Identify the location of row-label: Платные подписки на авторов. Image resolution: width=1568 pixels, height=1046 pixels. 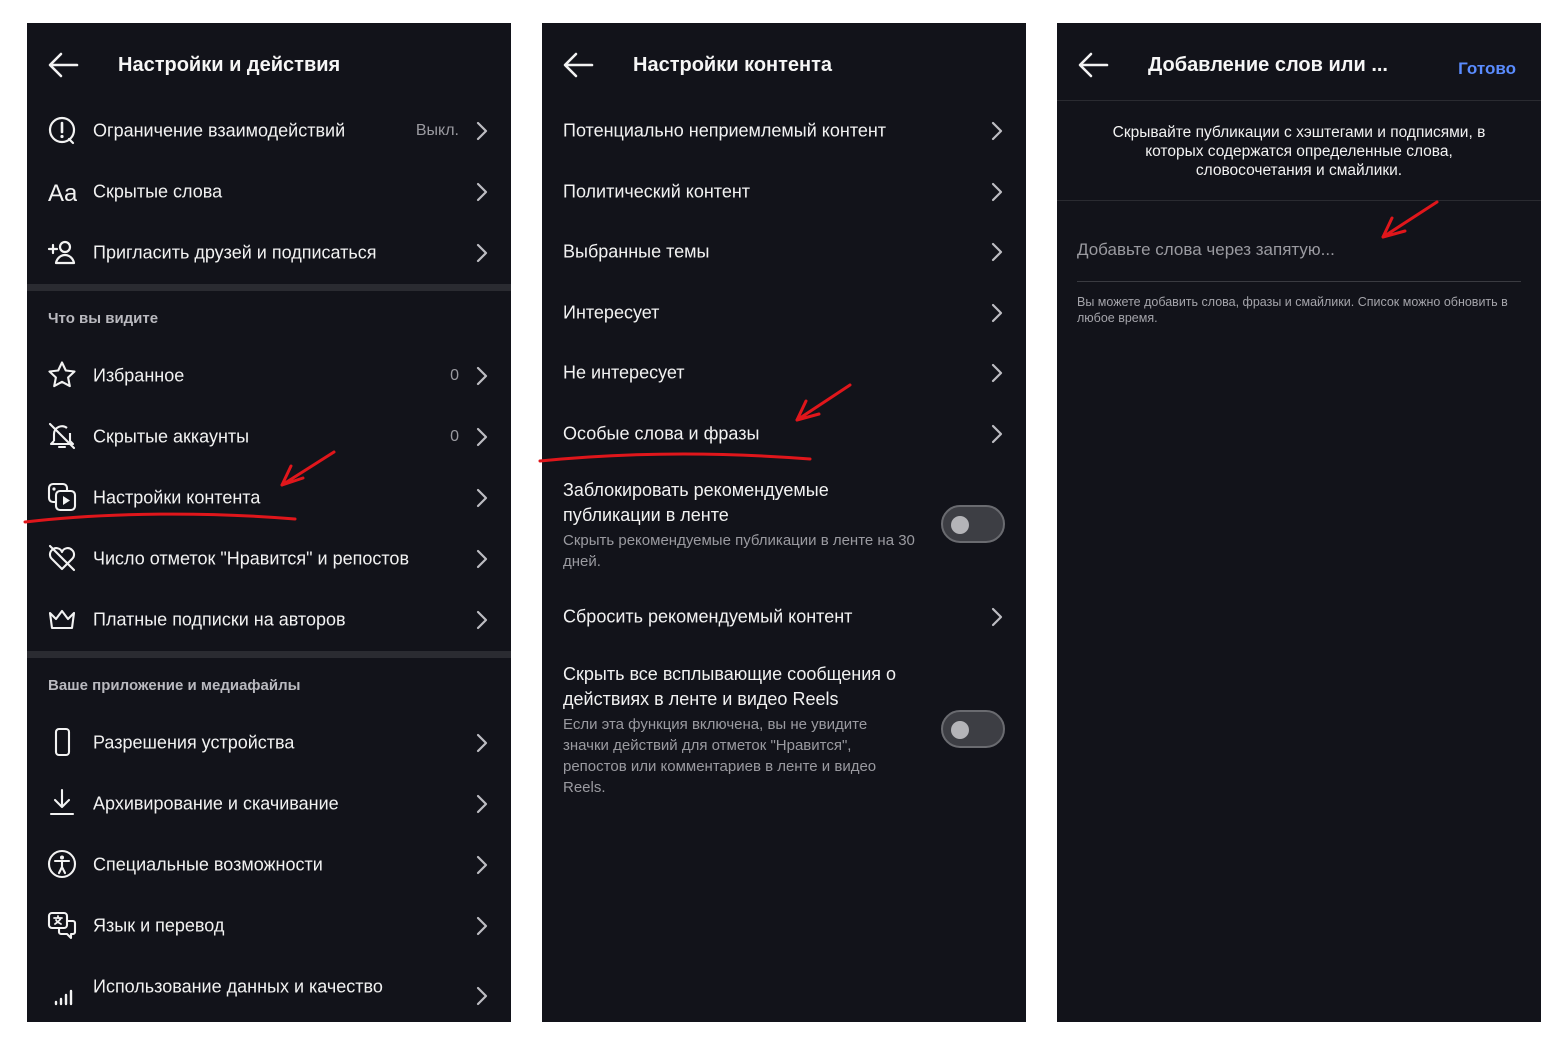
(219, 619).